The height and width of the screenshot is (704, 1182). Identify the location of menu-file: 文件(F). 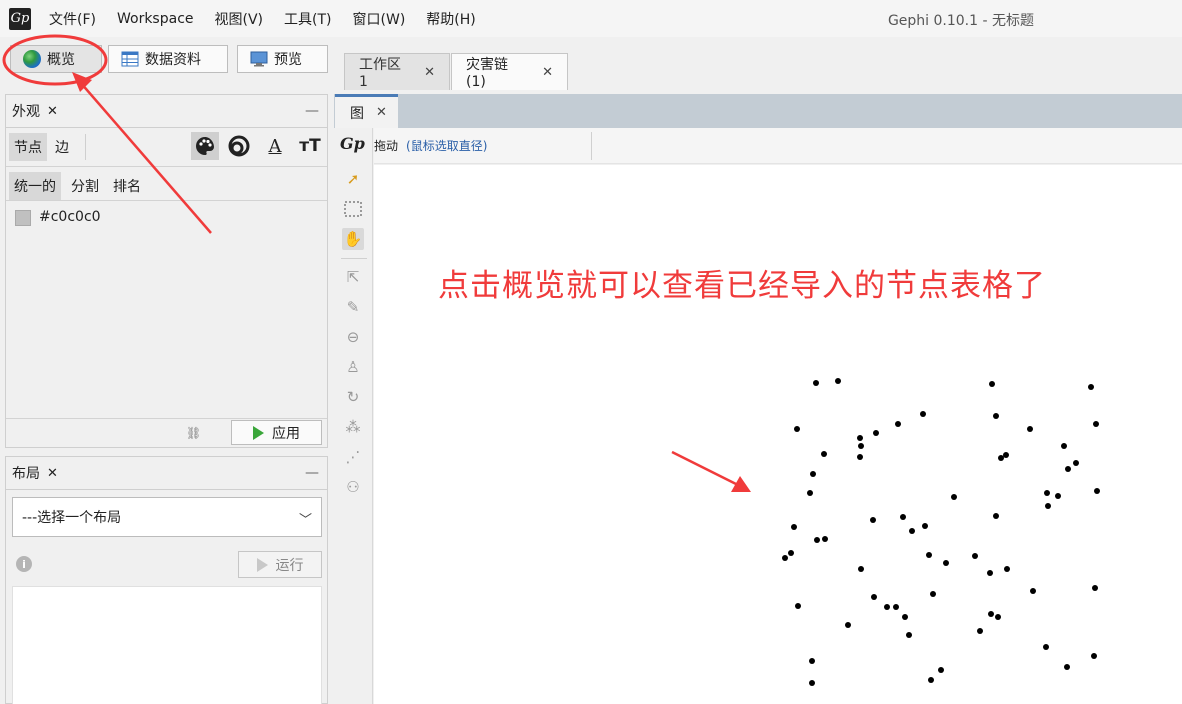
(72, 19).